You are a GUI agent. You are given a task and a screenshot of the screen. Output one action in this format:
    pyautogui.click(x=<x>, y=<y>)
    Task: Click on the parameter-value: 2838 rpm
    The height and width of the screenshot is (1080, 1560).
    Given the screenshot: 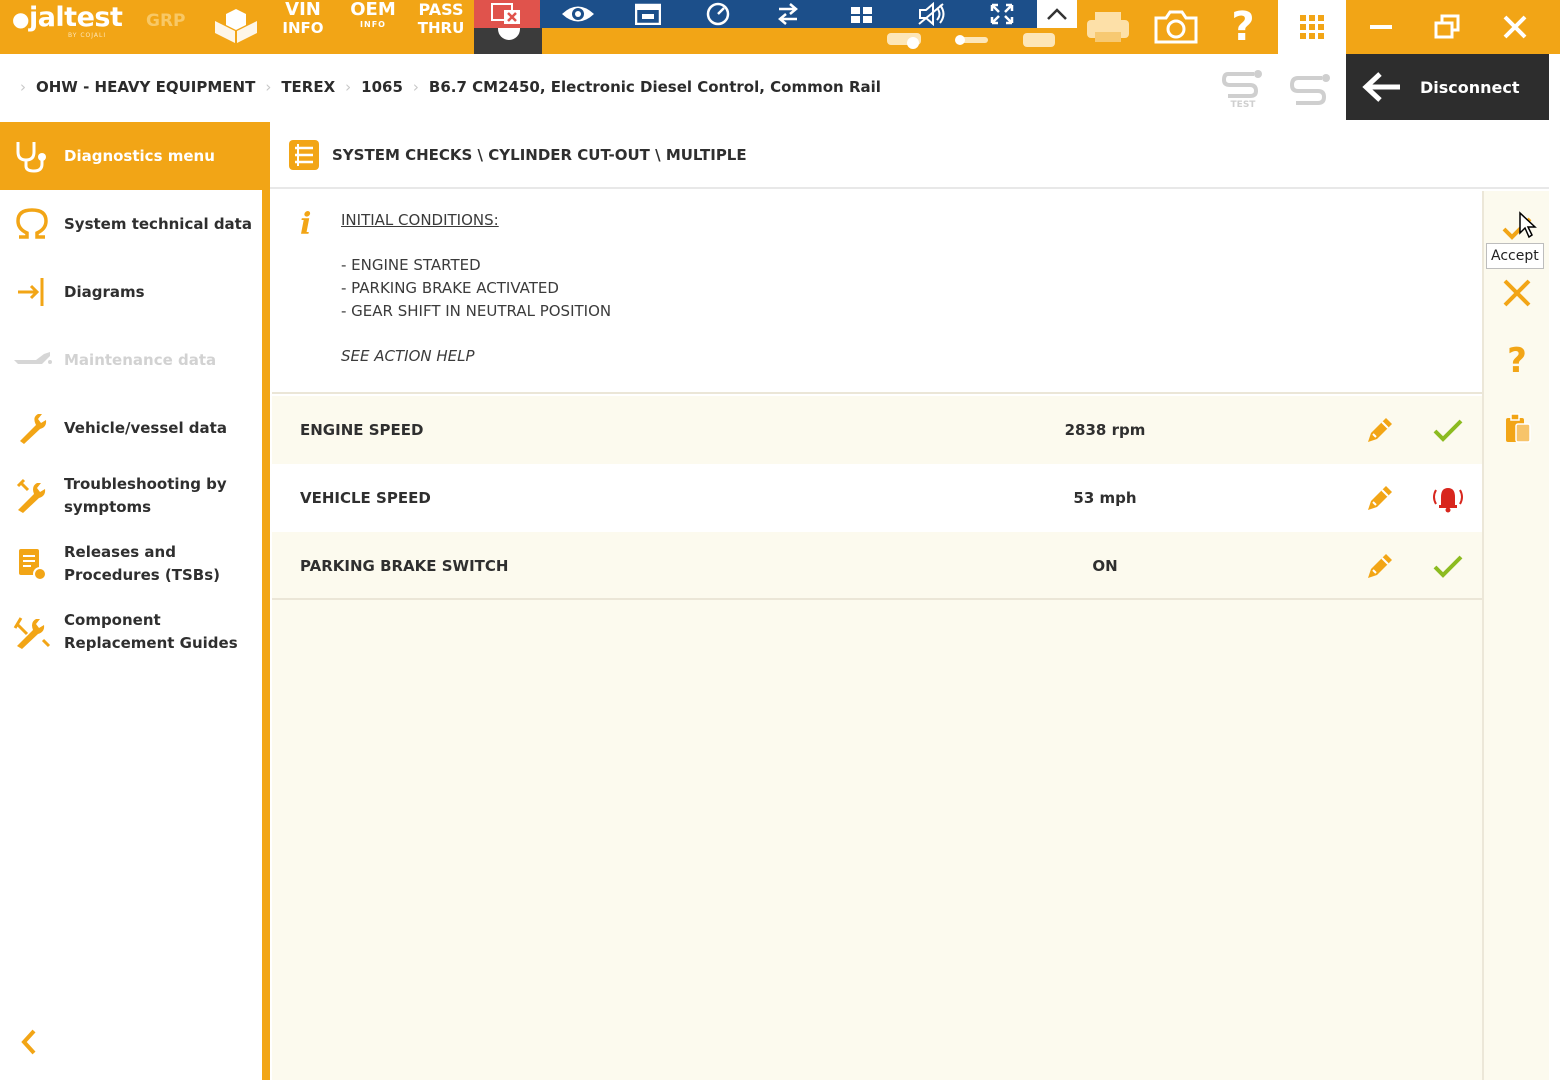 What is the action you would take?
    pyautogui.click(x=1105, y=430)
    